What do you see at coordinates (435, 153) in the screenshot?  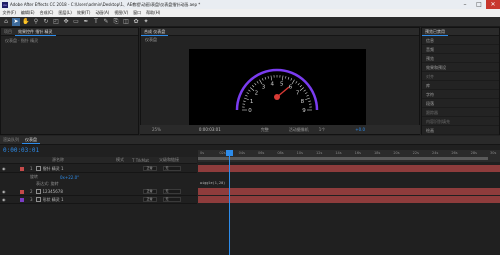 I see `ruler-label: 24s` at bounding box center [435, 153].